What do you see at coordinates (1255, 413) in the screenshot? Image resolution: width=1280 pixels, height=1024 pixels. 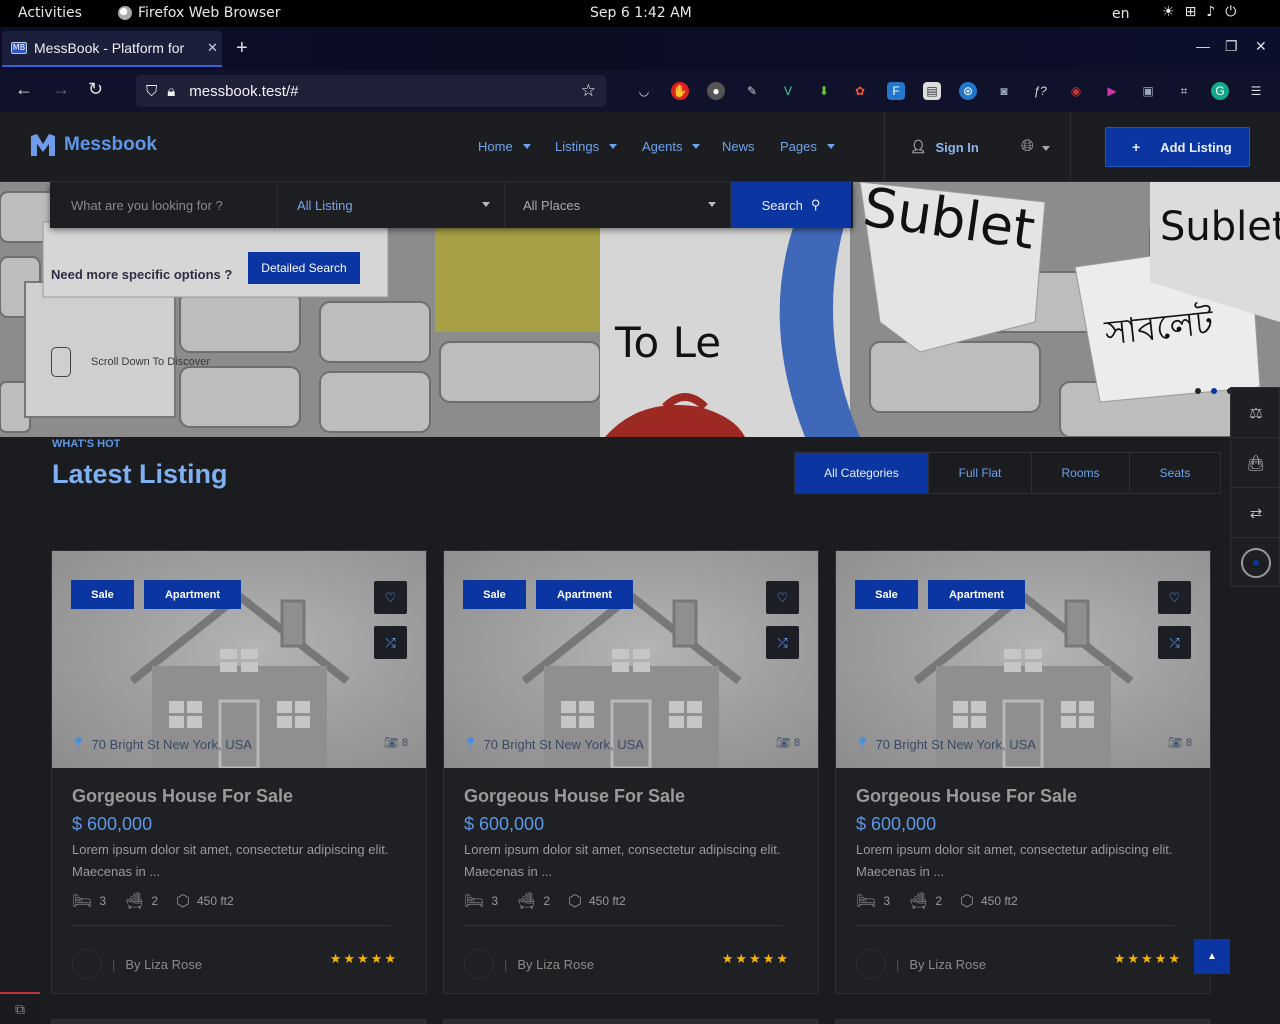 I see `compare-icon: ⚖` at bounding box center [1255, 413].